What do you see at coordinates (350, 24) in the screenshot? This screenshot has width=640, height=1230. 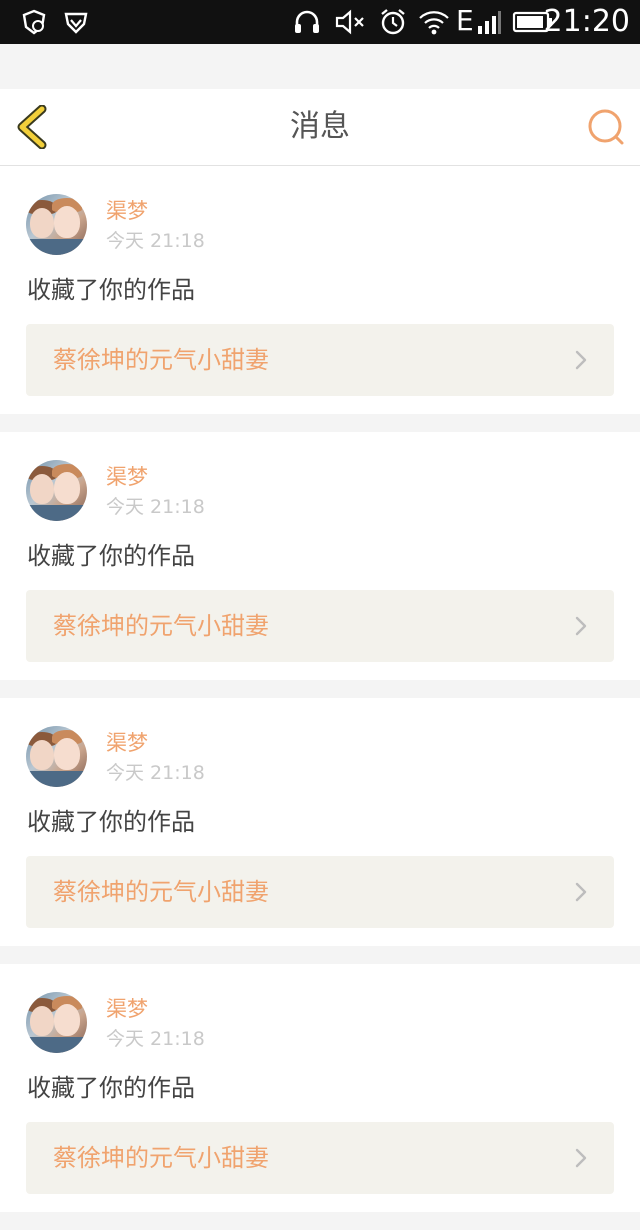 I see `volume-muted-icon` at bounding box center [350, 24].